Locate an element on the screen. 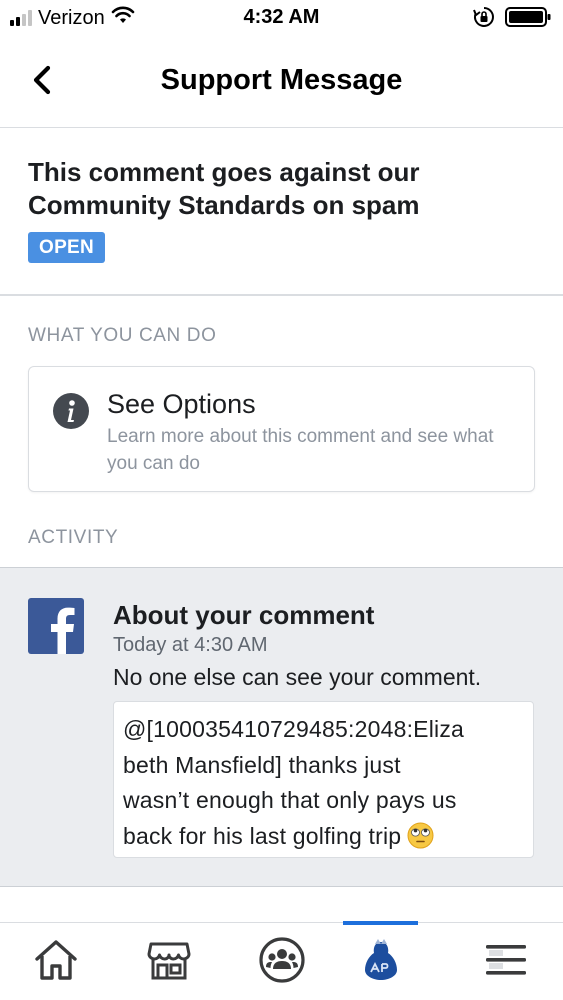  activity-timestamp: Today at 4:30 AM is located at coordinates (190, 645).